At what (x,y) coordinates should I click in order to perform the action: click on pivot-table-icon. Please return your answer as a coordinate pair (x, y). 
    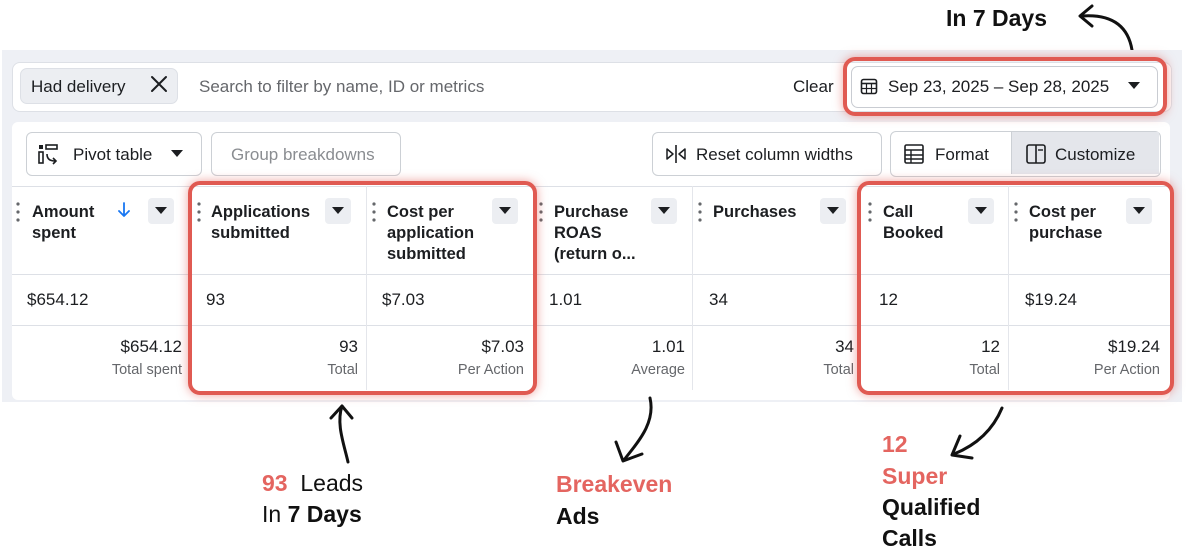
    Looking at the image, I should click on (48, 154).